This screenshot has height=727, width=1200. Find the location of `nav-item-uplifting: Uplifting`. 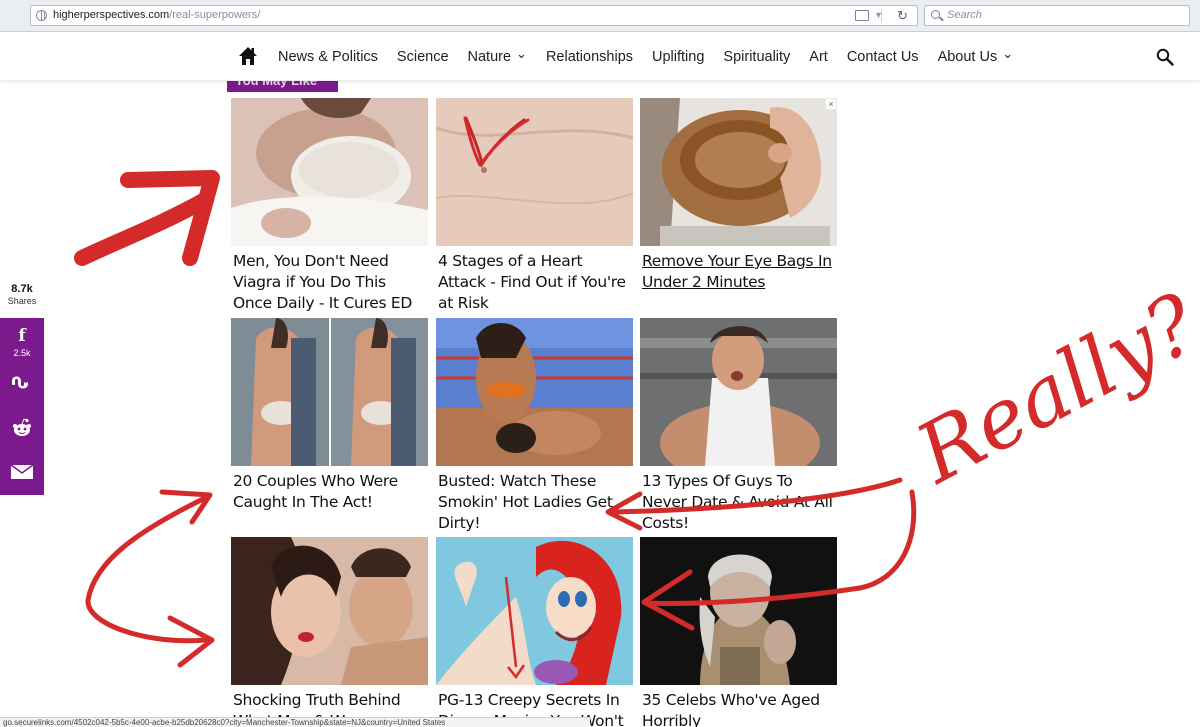

nav-item-uplifting: Uplifting is located at coordinates (678, 57).